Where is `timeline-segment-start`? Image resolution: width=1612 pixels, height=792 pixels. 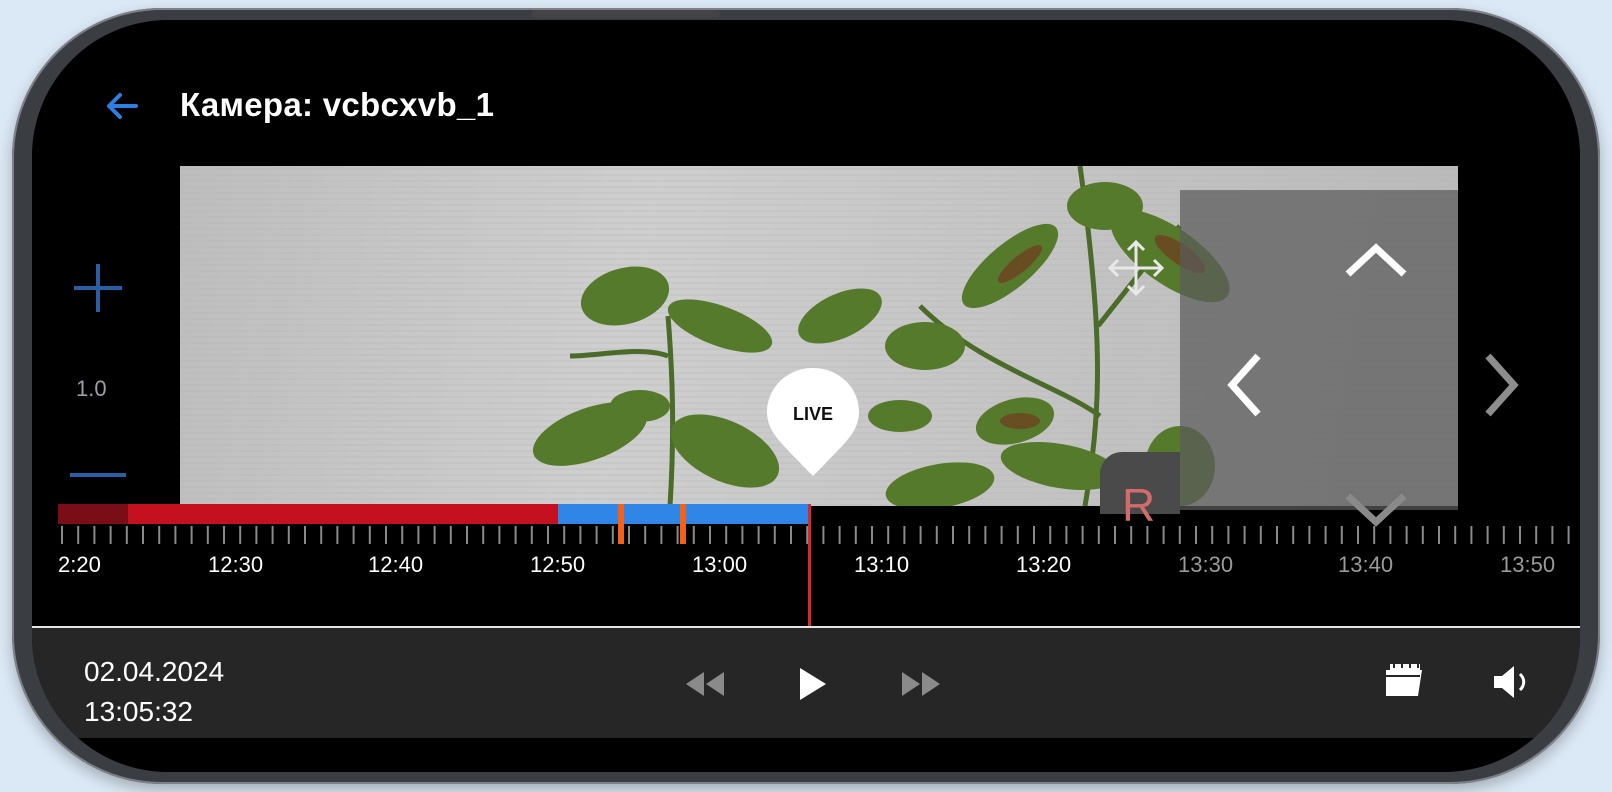
timeline-segment-start is located at coordinates (93, 514).